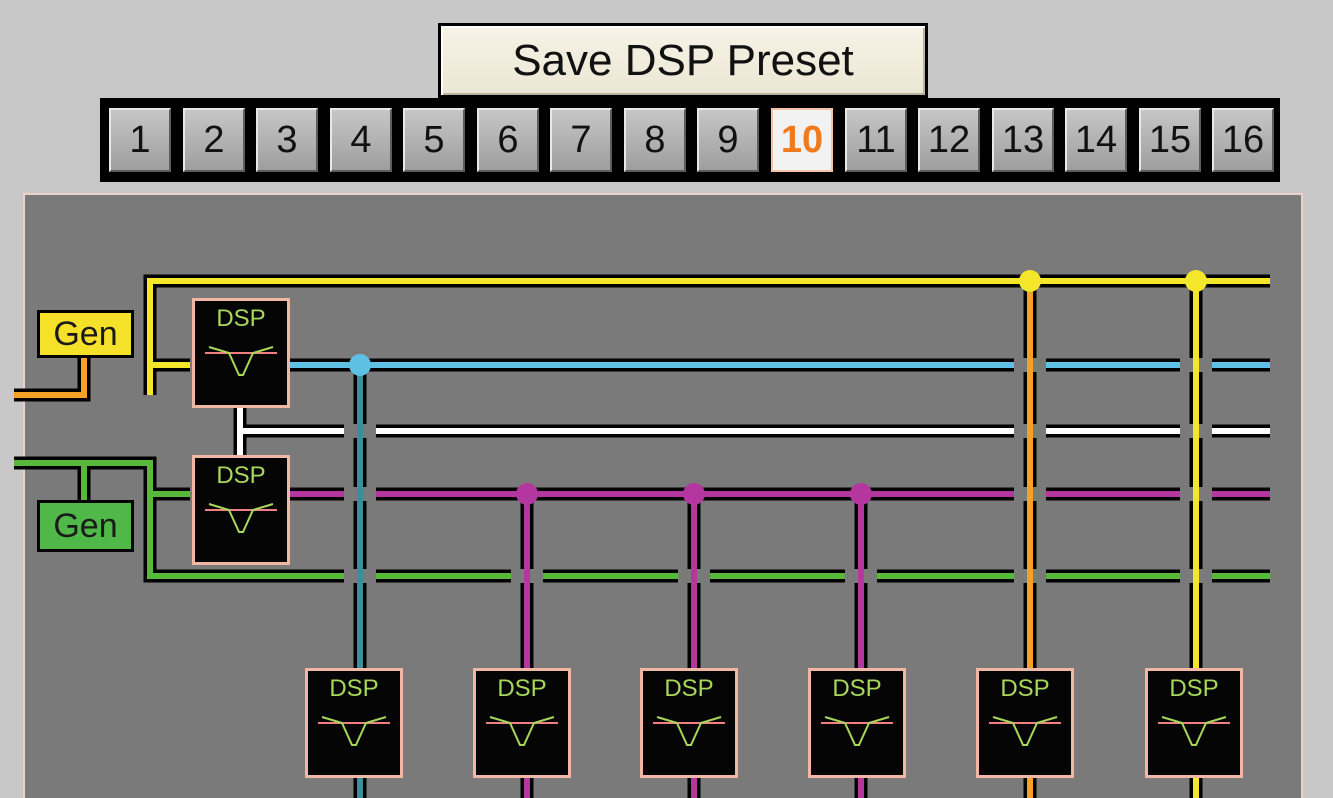 This screenshot has height=798, width=1333. What do you see at coordinates (85, 334) in the screenshot?
I see `generator-1: Gen` at bounding box center [85, 334].